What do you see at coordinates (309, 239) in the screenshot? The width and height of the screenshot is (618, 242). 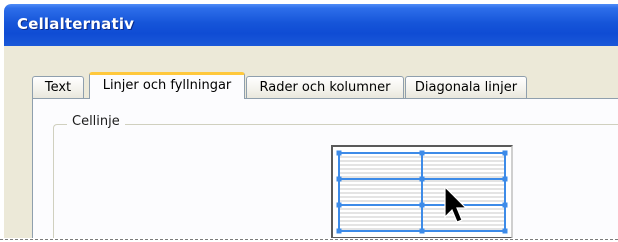 I see `clip-edge` at bounding box center [309, 239].